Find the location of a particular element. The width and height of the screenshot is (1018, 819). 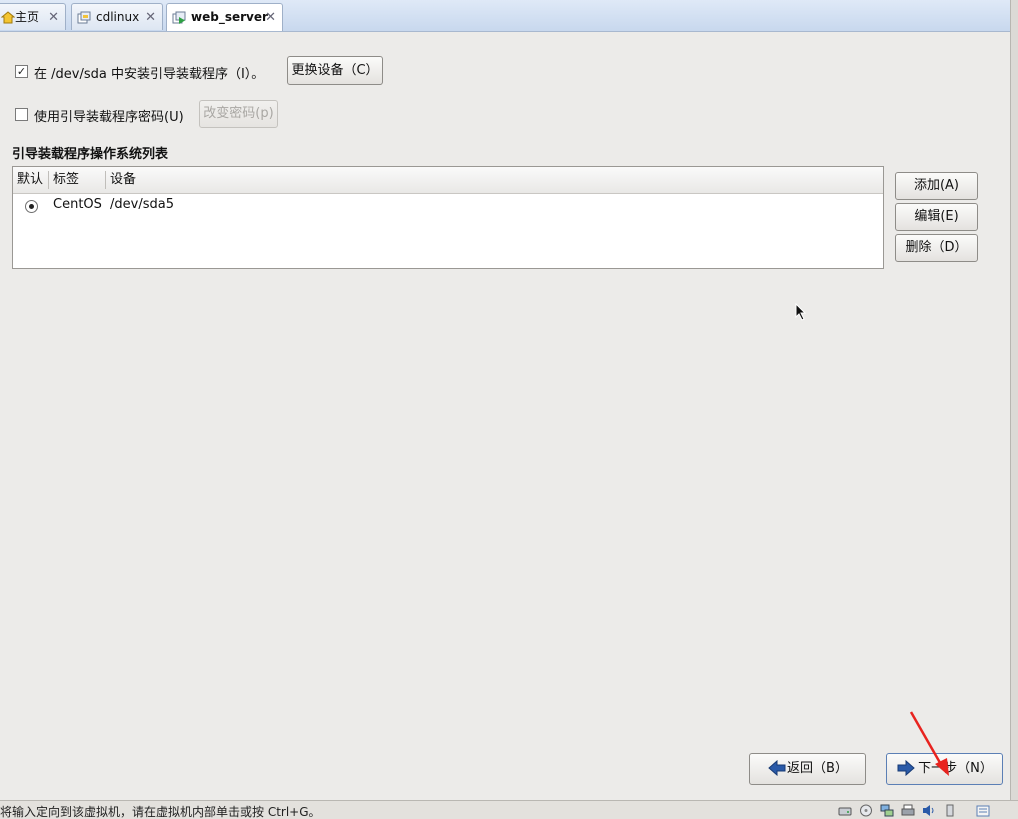

tab-home: 主页 ✕ is located at coordinates (33, 16).